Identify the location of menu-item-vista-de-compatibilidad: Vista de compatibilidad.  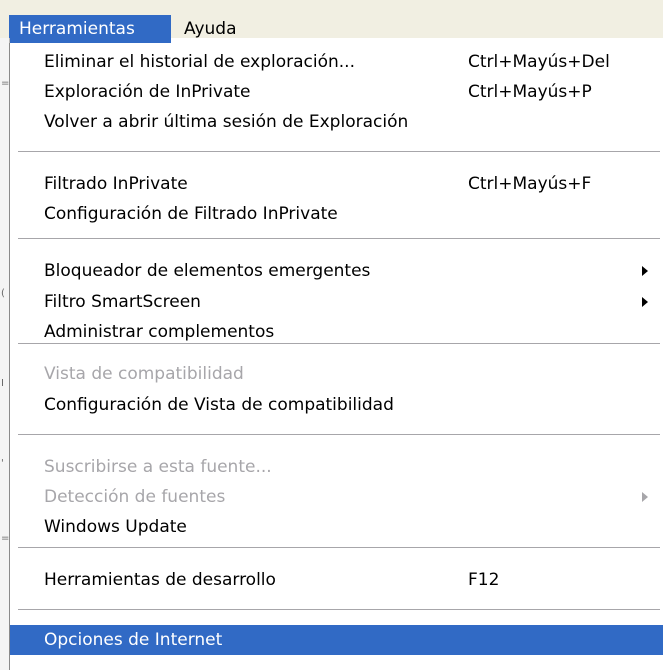
(337, 374).